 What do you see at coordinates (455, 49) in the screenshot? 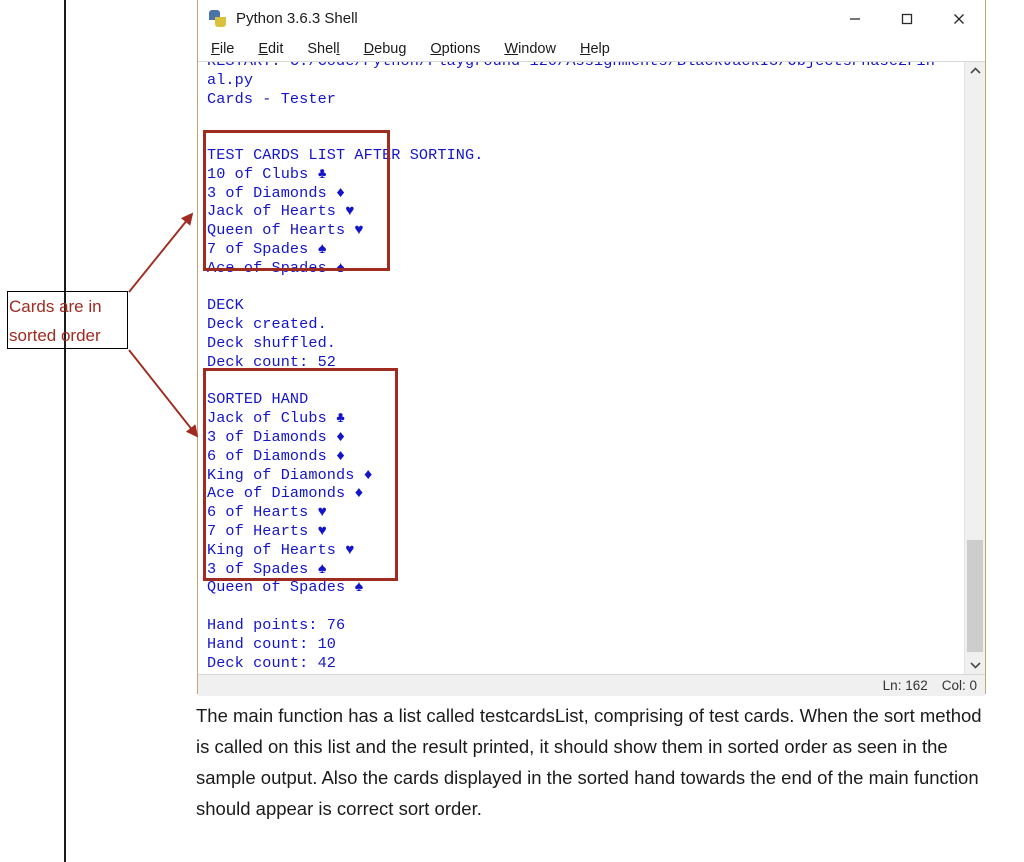
I see `menu-options: Options` at bounding box center [455, 49].